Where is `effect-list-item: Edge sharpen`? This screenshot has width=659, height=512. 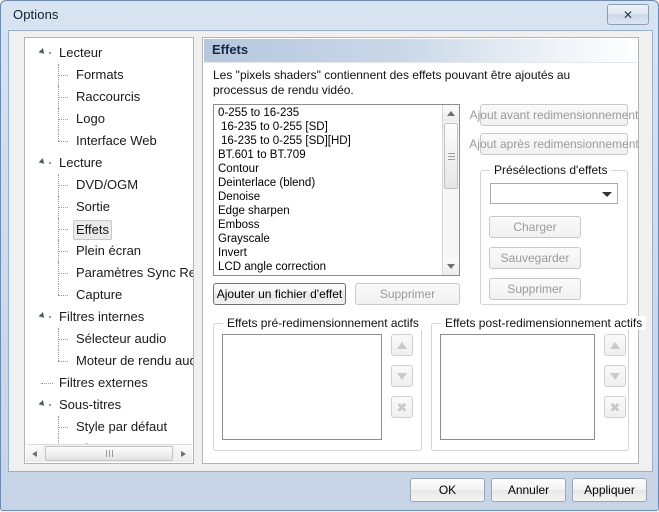
effect-list-item: Edge sharpen is located at coordinates (328, 211).